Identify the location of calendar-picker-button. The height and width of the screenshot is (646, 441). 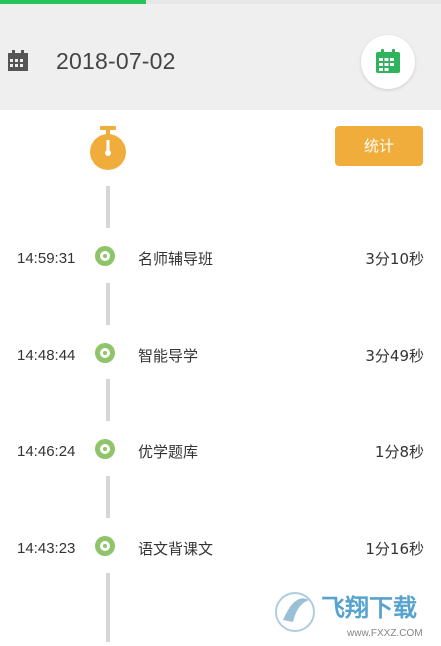
(388, 62).